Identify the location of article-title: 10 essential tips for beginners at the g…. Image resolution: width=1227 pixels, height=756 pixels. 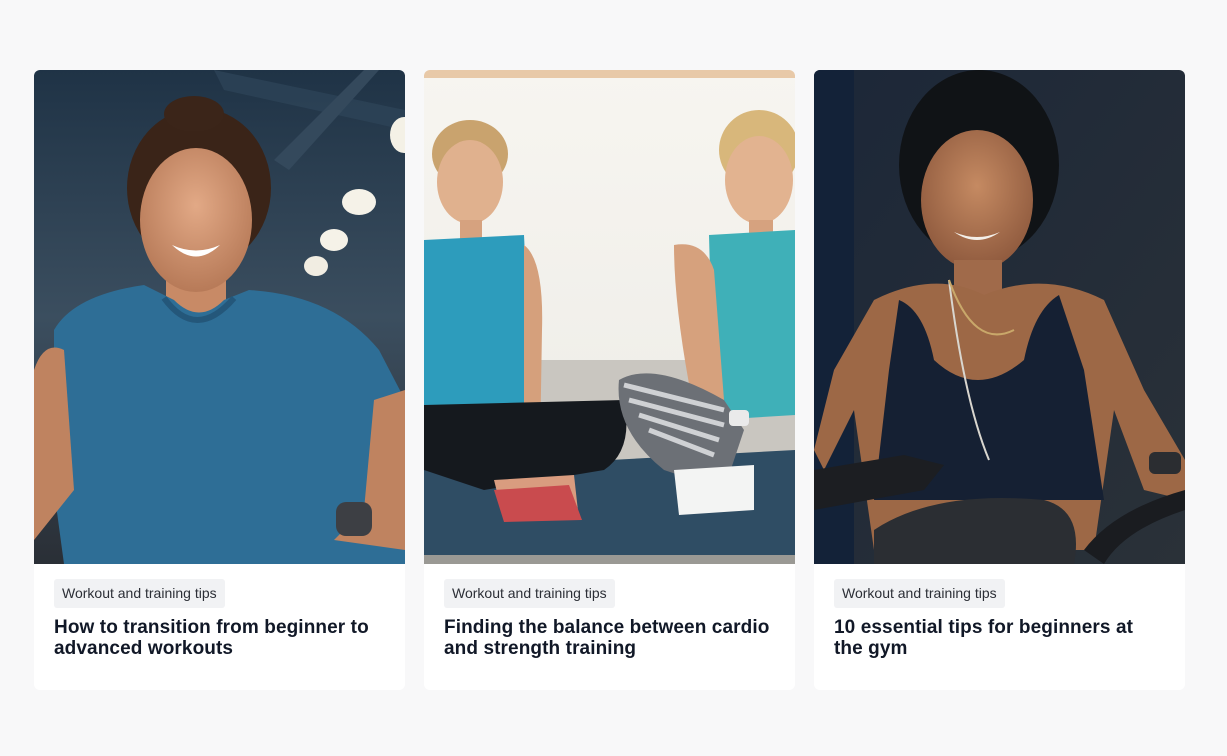
(999, 638).